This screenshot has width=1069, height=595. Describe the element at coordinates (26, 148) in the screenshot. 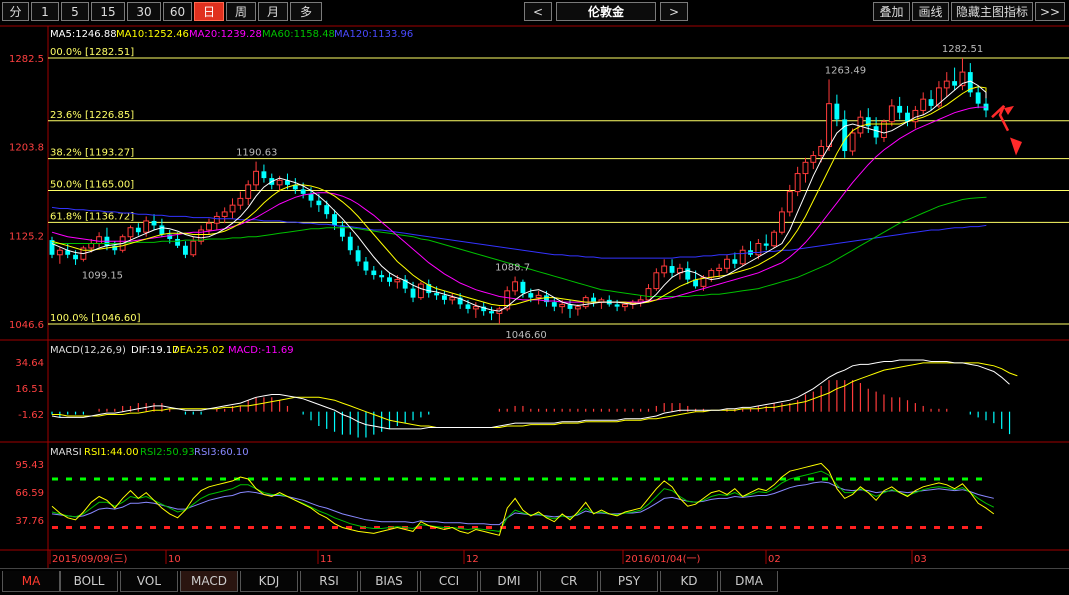

I see `price-tick-1: 1203.8` at that location.